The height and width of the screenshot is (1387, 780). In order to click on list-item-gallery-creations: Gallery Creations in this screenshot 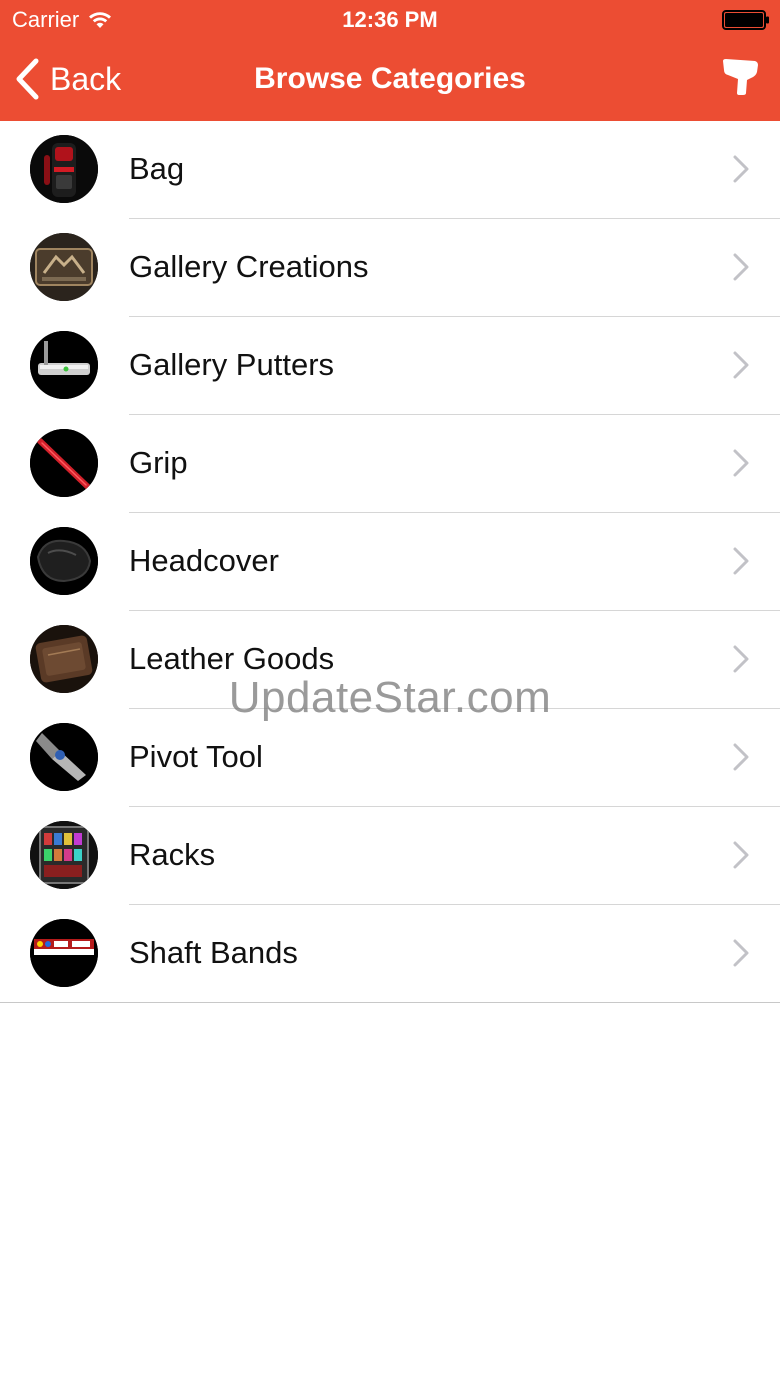, I will do `click(390, 268)`.